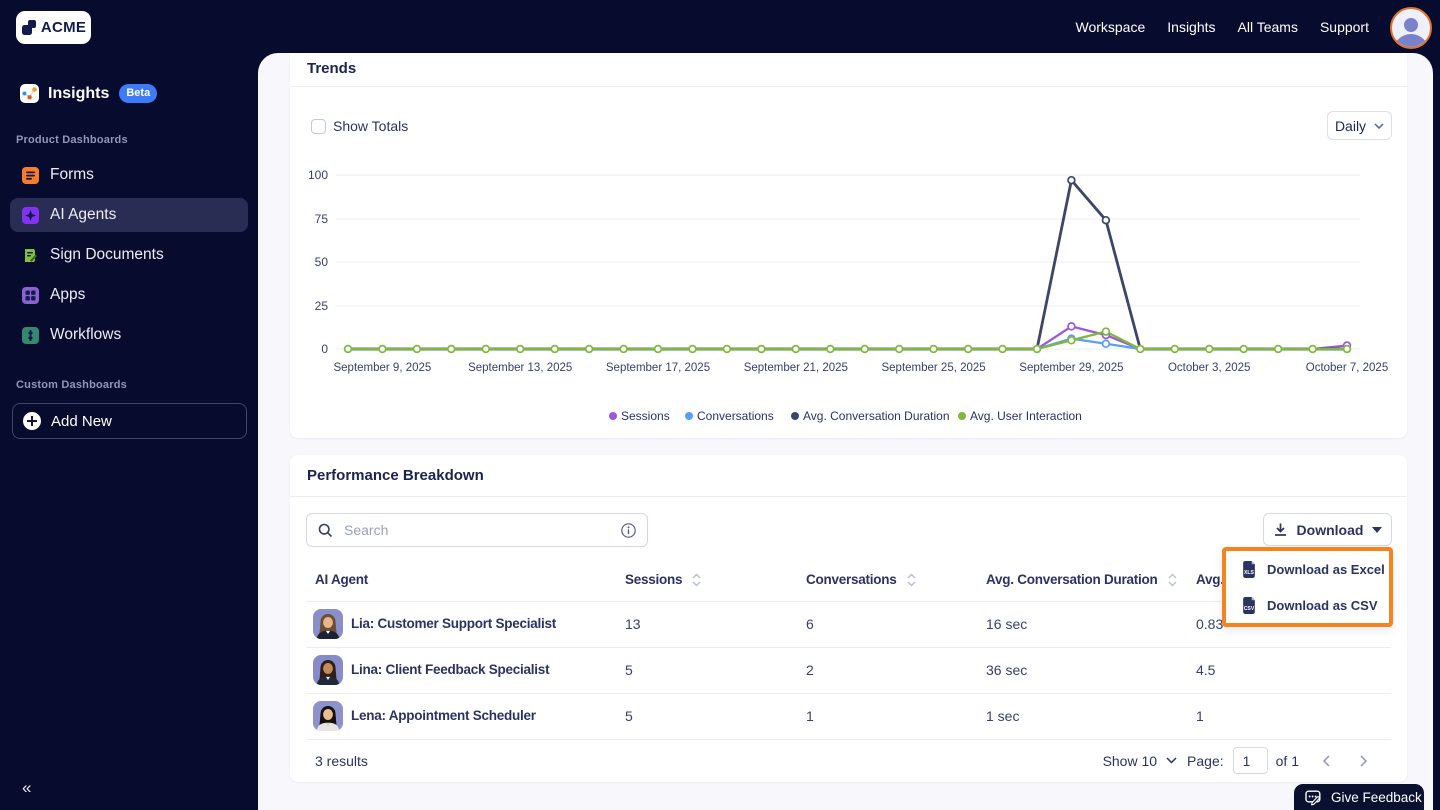 The height and width of the screenshot is (810, 1440). I want to click on svg-text: XLS, so click(1249, 572).